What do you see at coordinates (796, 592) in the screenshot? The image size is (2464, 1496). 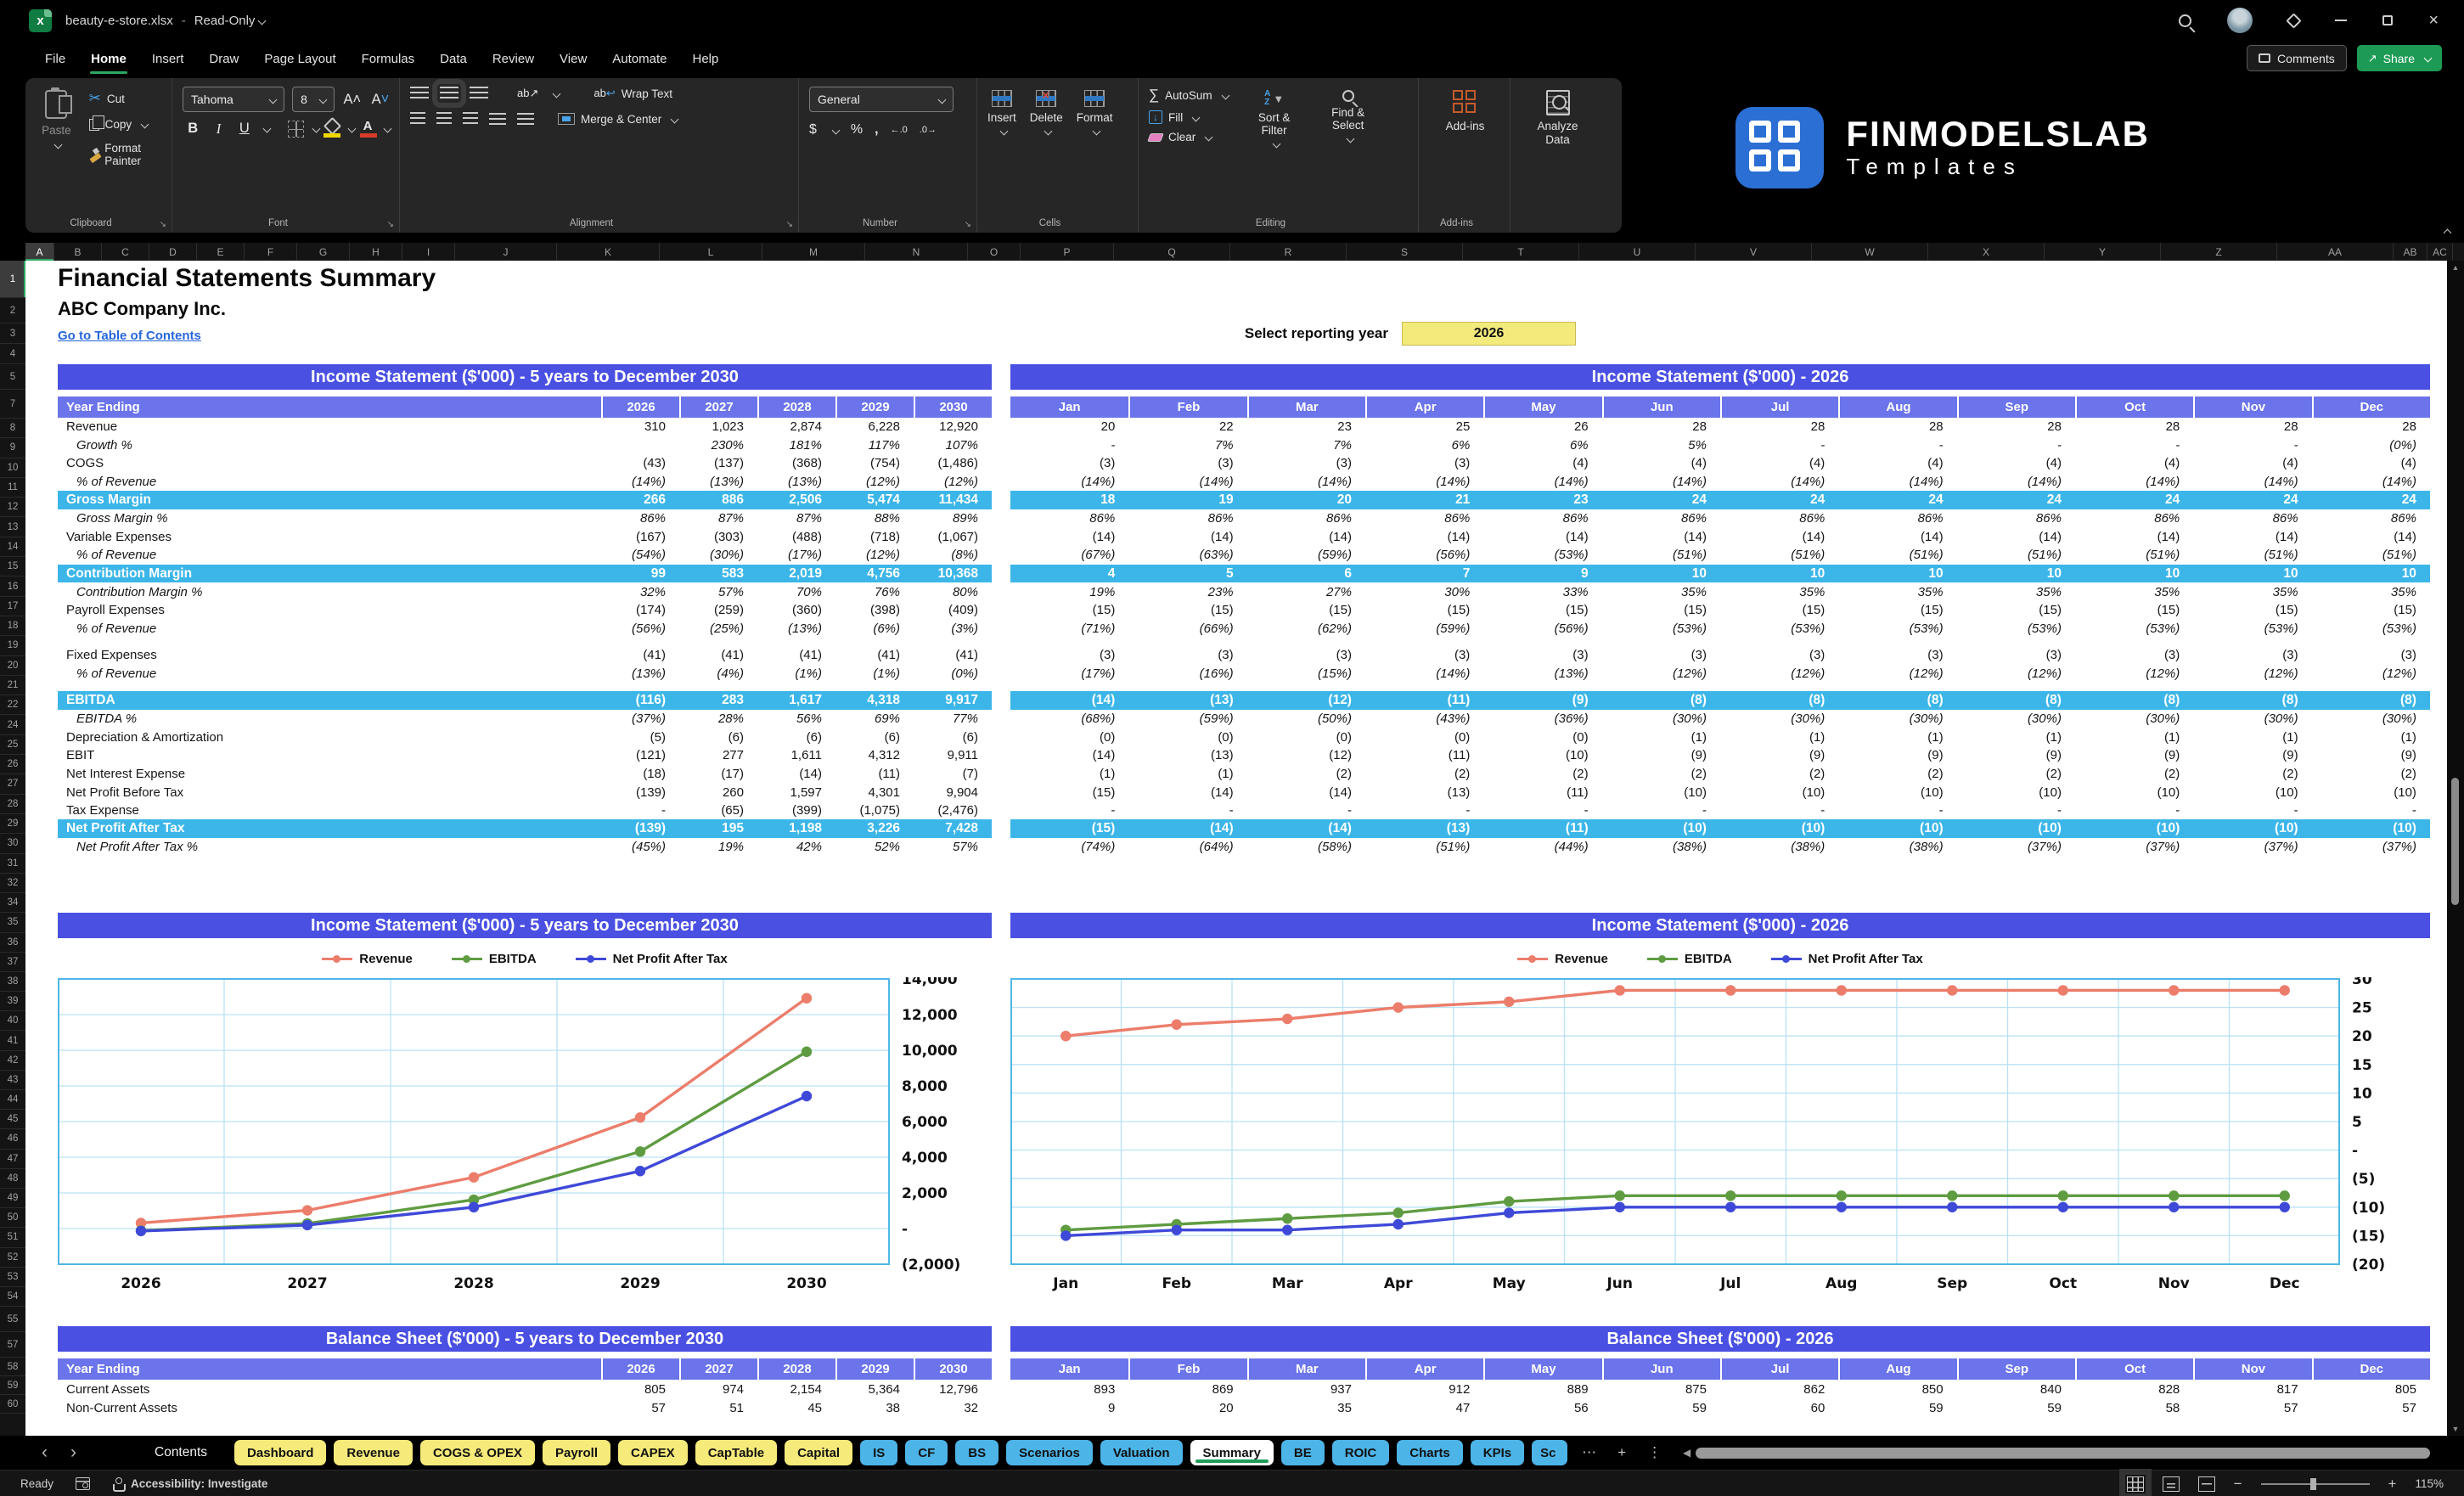 I see `table-cell: 70%` at bounding box center [796, 592].